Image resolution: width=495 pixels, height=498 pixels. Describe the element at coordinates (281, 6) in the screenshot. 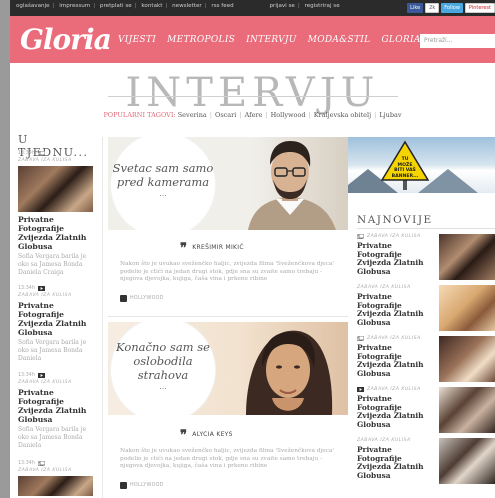

I see `link-prijavi: prijavi se` at that location.